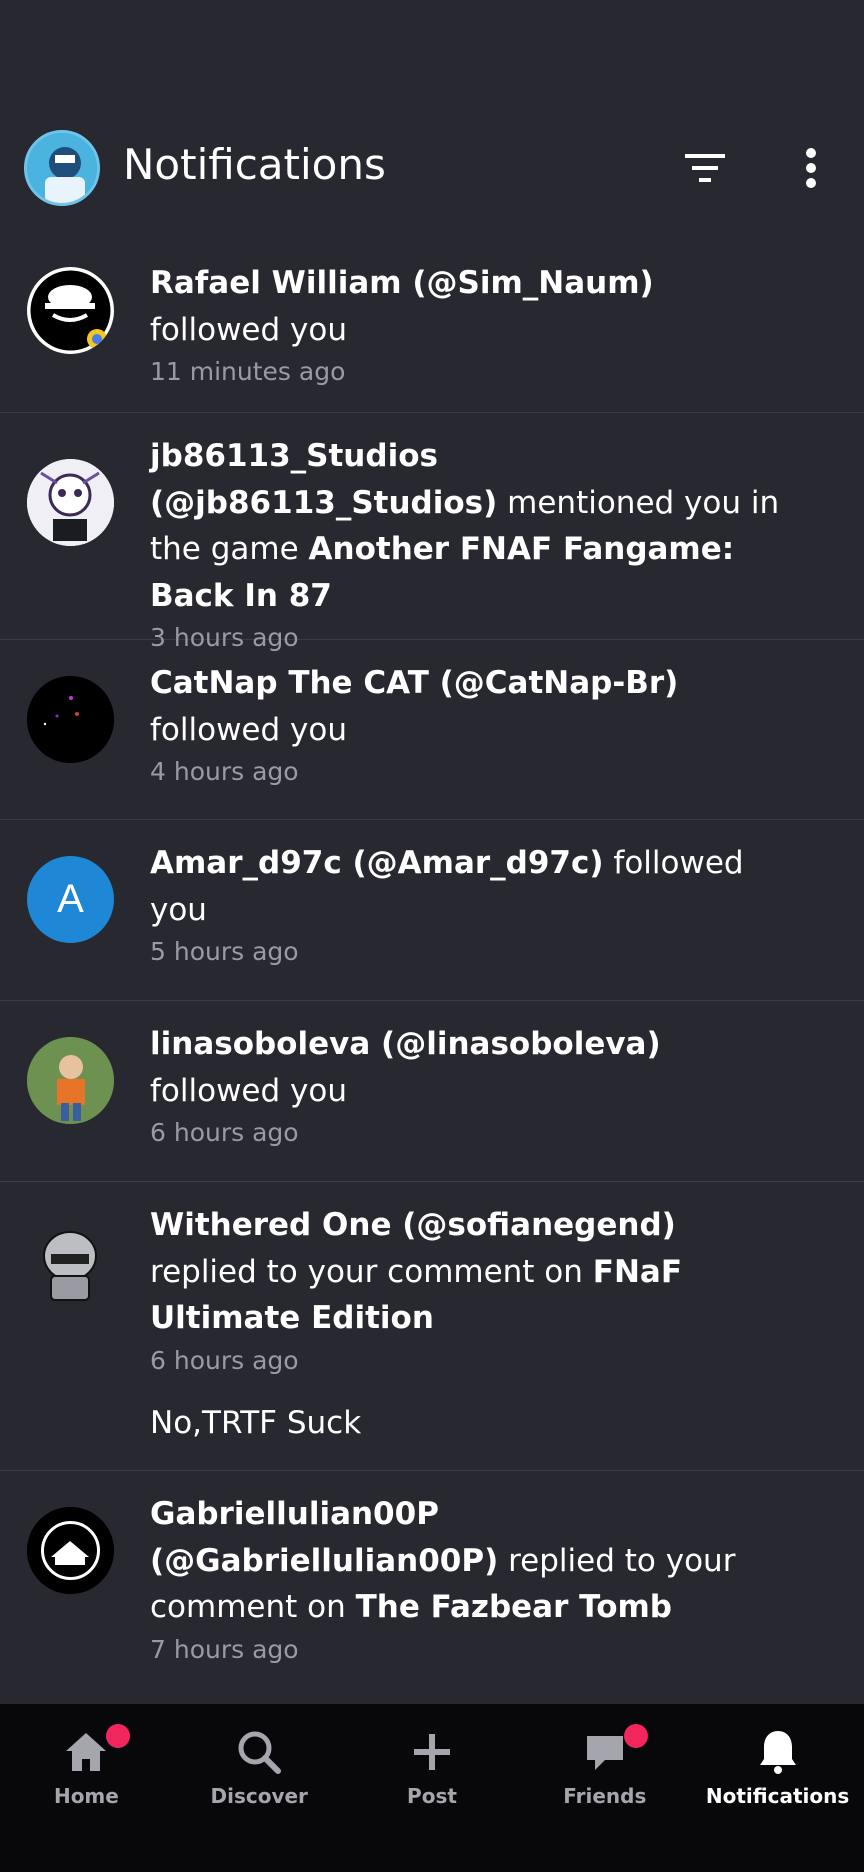 Image resolution: width=864 pixels, height=1872 pixels. Describe the element at coordinates (224, 951) in the screenshot. I see `notification-time: 5 hours ago` at that location.